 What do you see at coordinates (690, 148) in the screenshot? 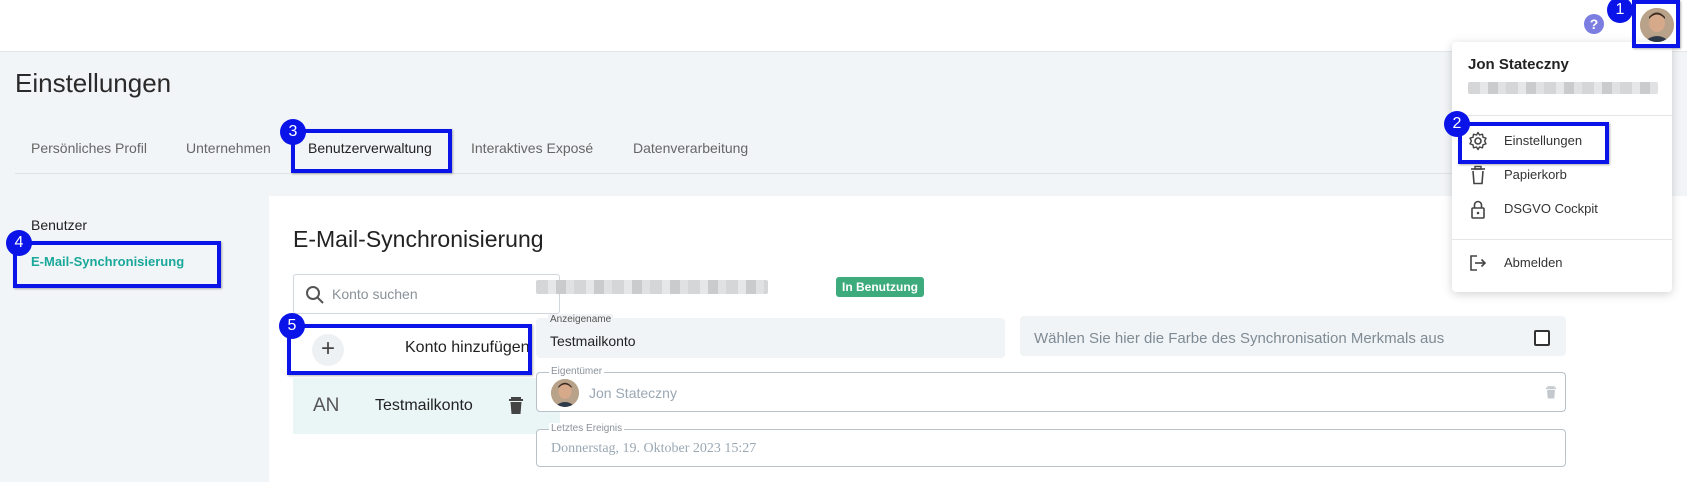
I see `tab-data-processing: Datenverarbeitung` at bounding box center [690, 148].